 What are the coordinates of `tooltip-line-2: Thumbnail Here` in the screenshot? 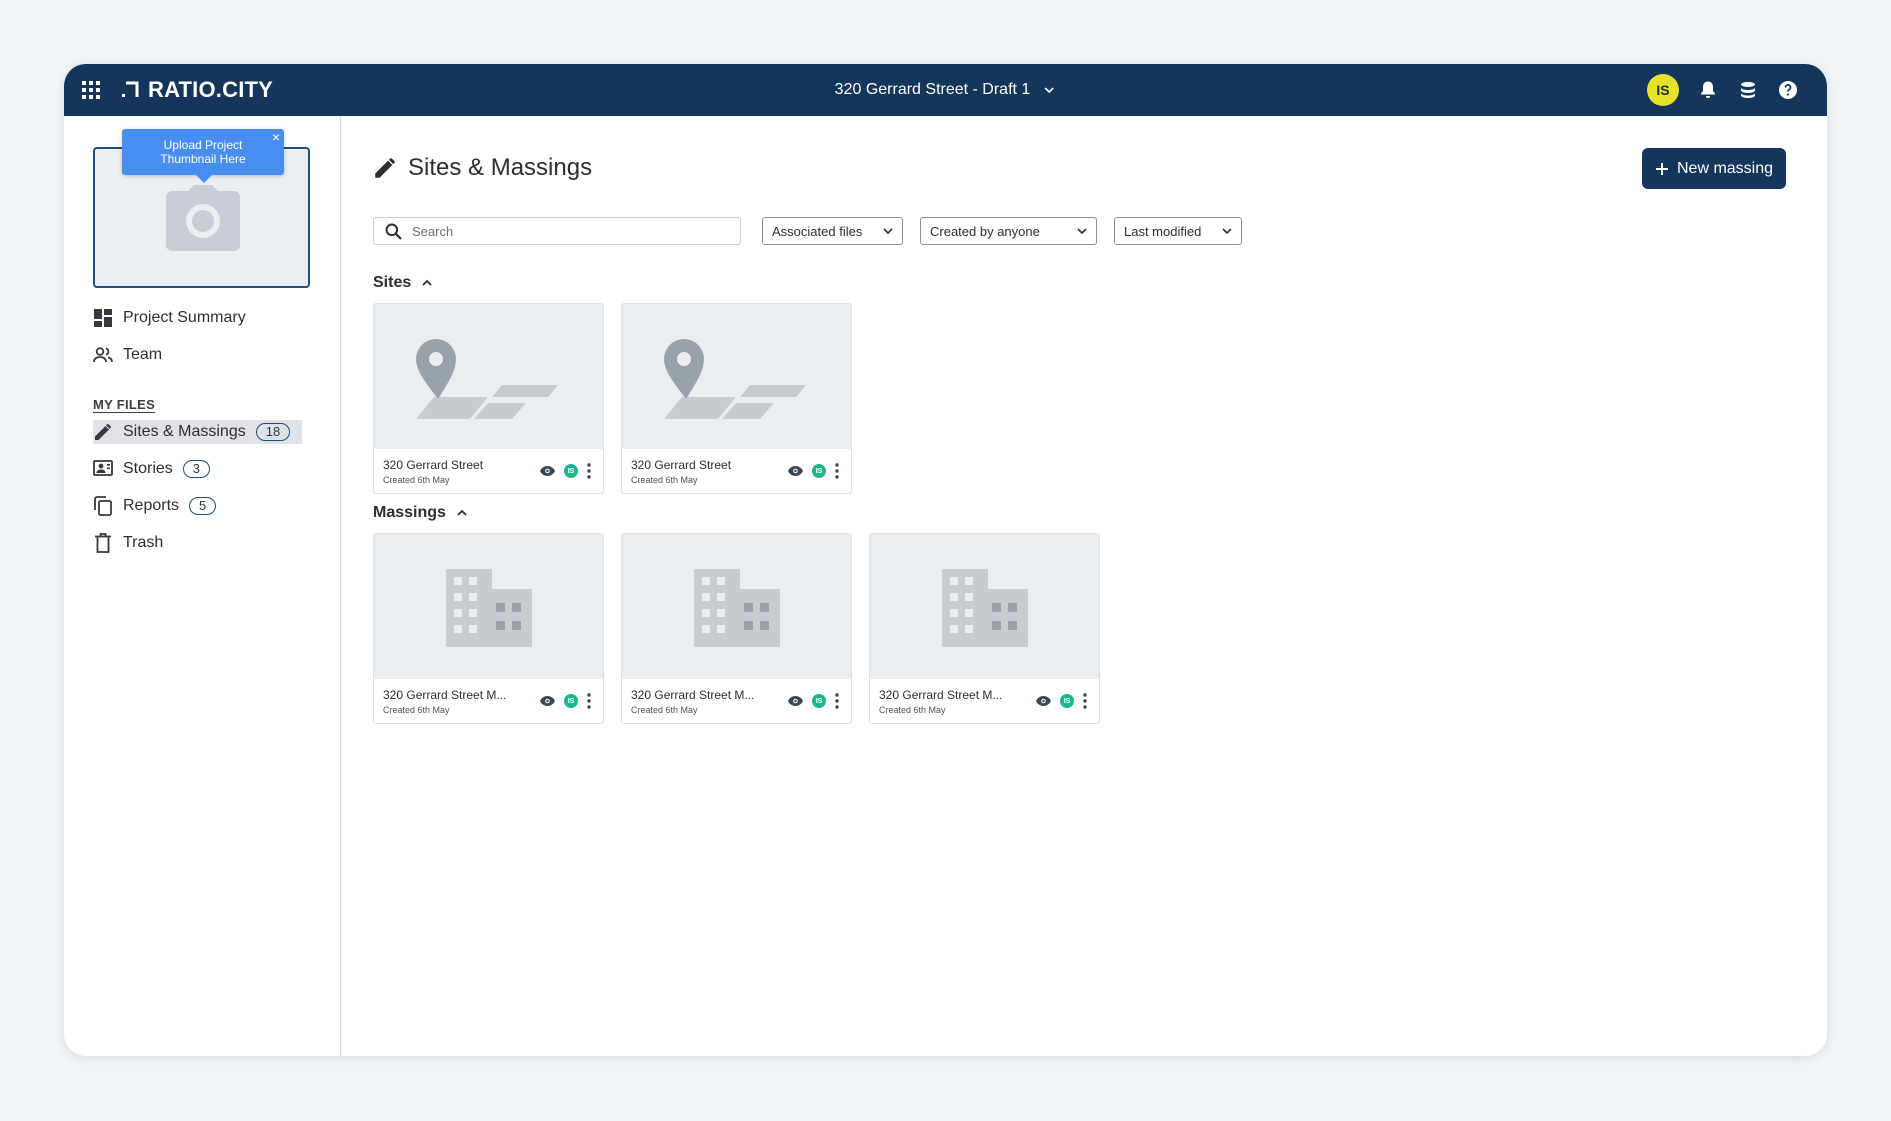 It's located at (203, 159).